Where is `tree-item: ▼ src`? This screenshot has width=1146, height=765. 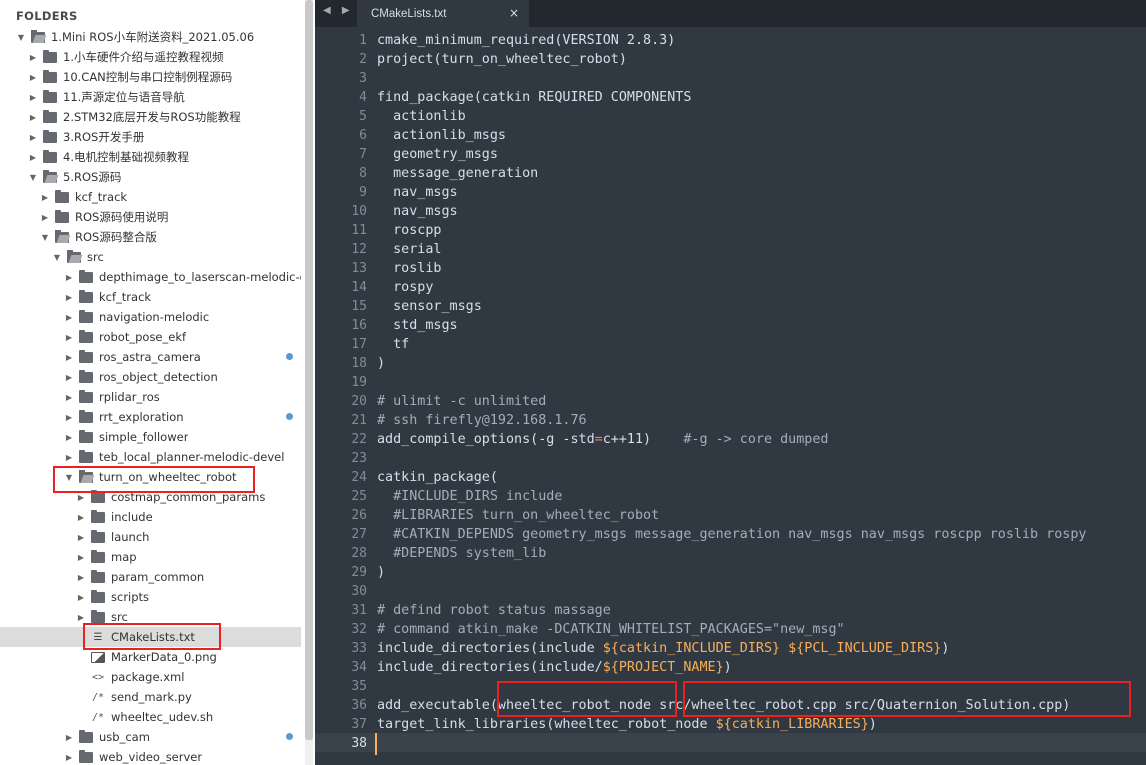
tree-item: ▼ src is located at coordinates (150, 257).